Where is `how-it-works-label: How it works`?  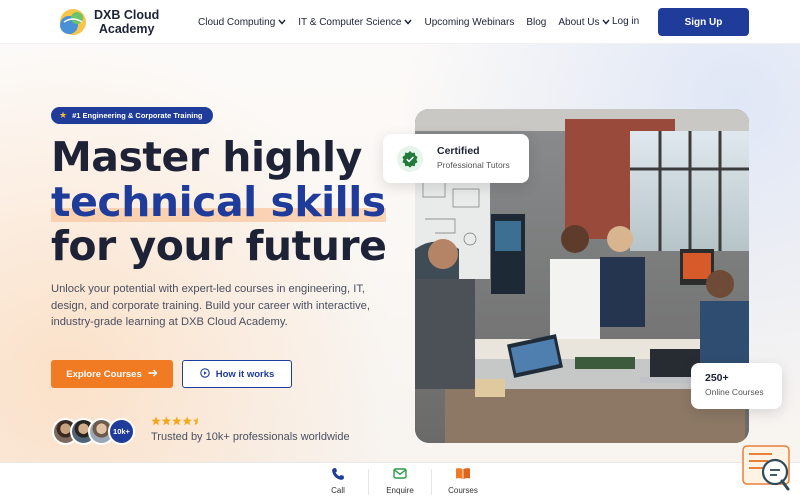 how-it-works-label: How it works is located at coordinates (245, 374).